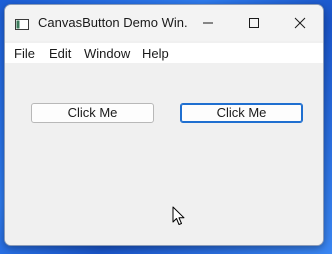  I want to click on menu-file: File, so click(24, 53).